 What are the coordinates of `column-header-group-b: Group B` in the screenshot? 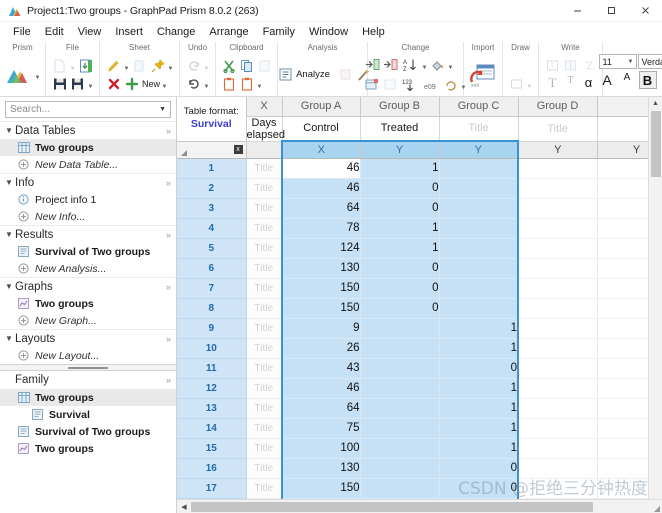 It's located at (400, 107).